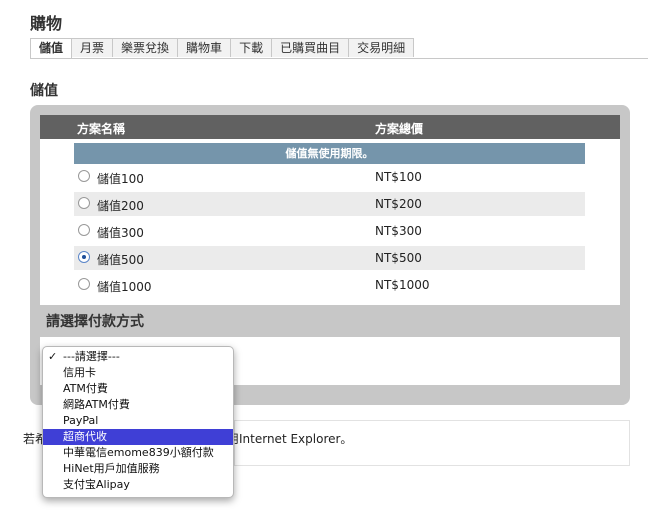 This screenshot has height=513, width=648. What do you see at coordinates (398, 231) in the screenshot?
I see `plan-price: NT$300` at bounding box center [398, 231].